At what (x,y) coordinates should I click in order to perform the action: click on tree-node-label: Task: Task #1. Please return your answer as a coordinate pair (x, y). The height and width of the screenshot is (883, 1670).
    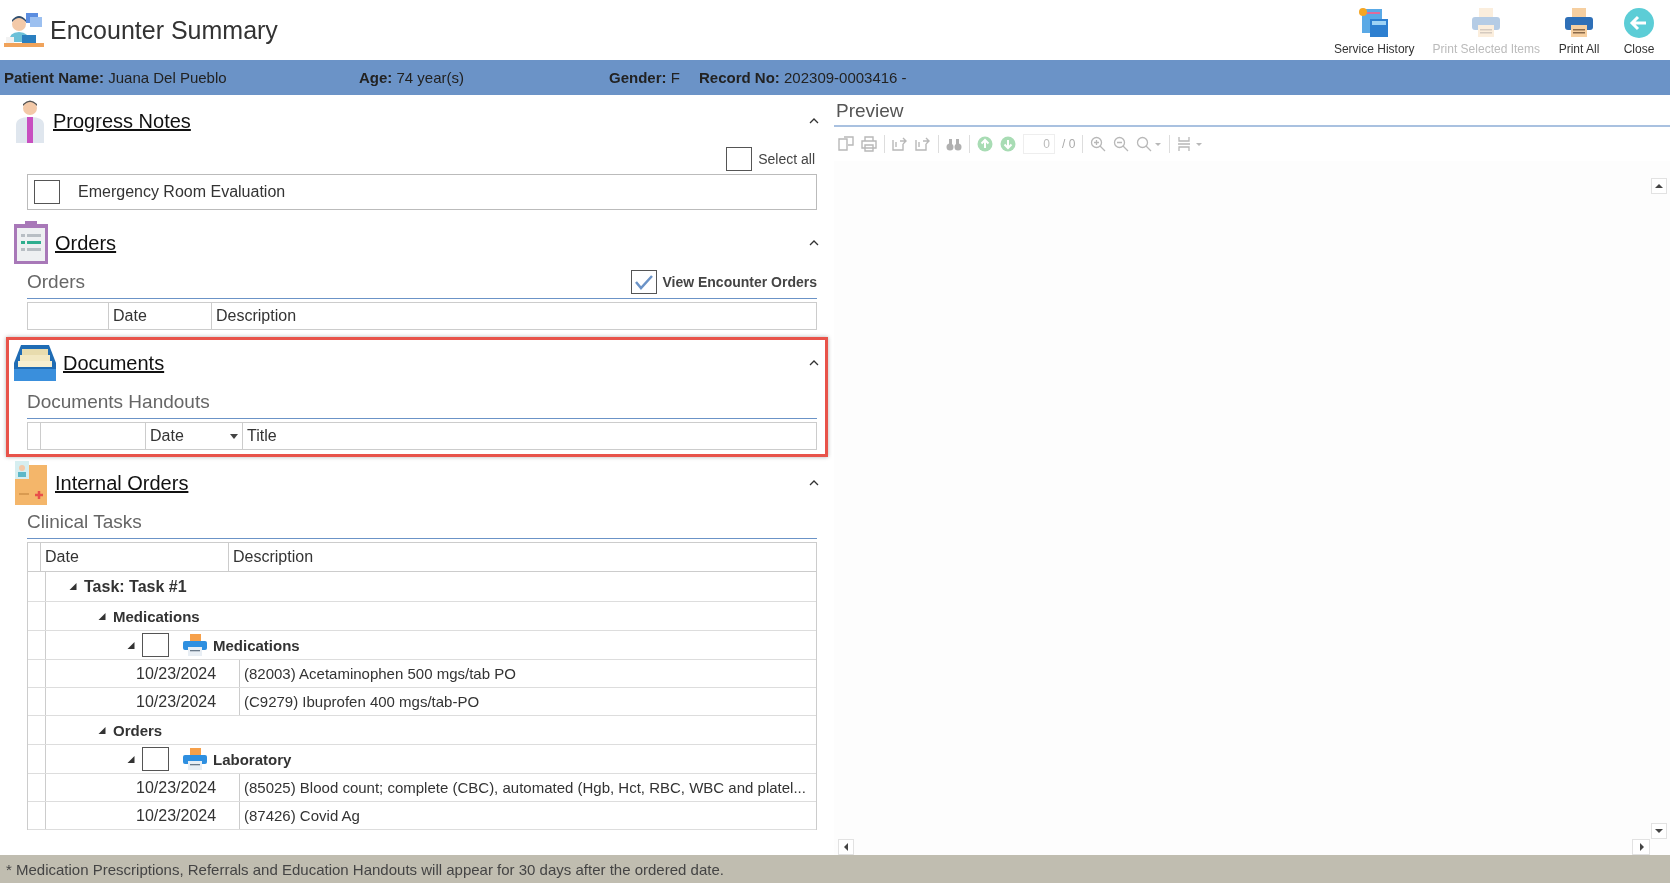
    Looking at the image, I should click on (135, 586).